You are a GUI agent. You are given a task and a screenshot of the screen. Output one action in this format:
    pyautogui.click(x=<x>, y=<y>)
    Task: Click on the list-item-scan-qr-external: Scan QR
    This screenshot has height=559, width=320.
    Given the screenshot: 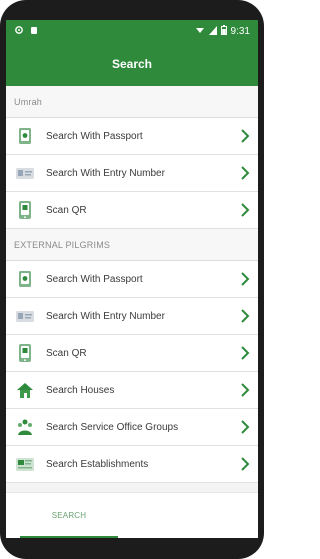 What is the action you would take?
    pyautogui.click(x=132, y=353)
    